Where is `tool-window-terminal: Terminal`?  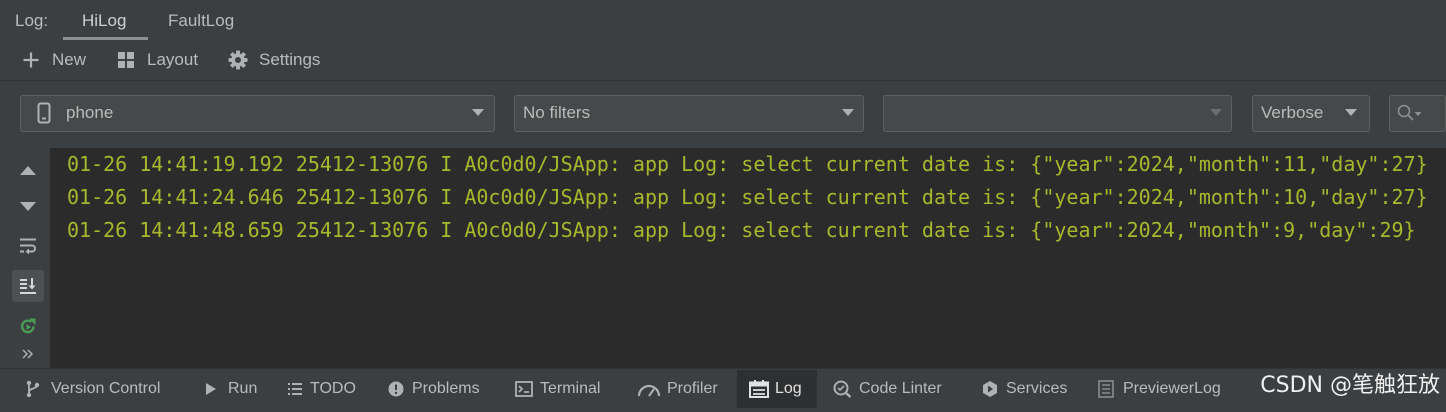 tool-window-terminal: Terminal is located at coordinates (561, 389).